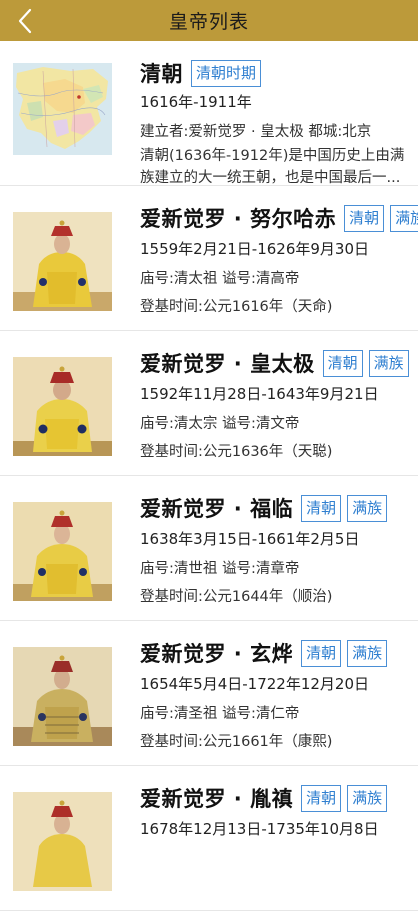  I want to click on emperor-reign: 登基时间:公元1616年（天命), so click(236, 307).